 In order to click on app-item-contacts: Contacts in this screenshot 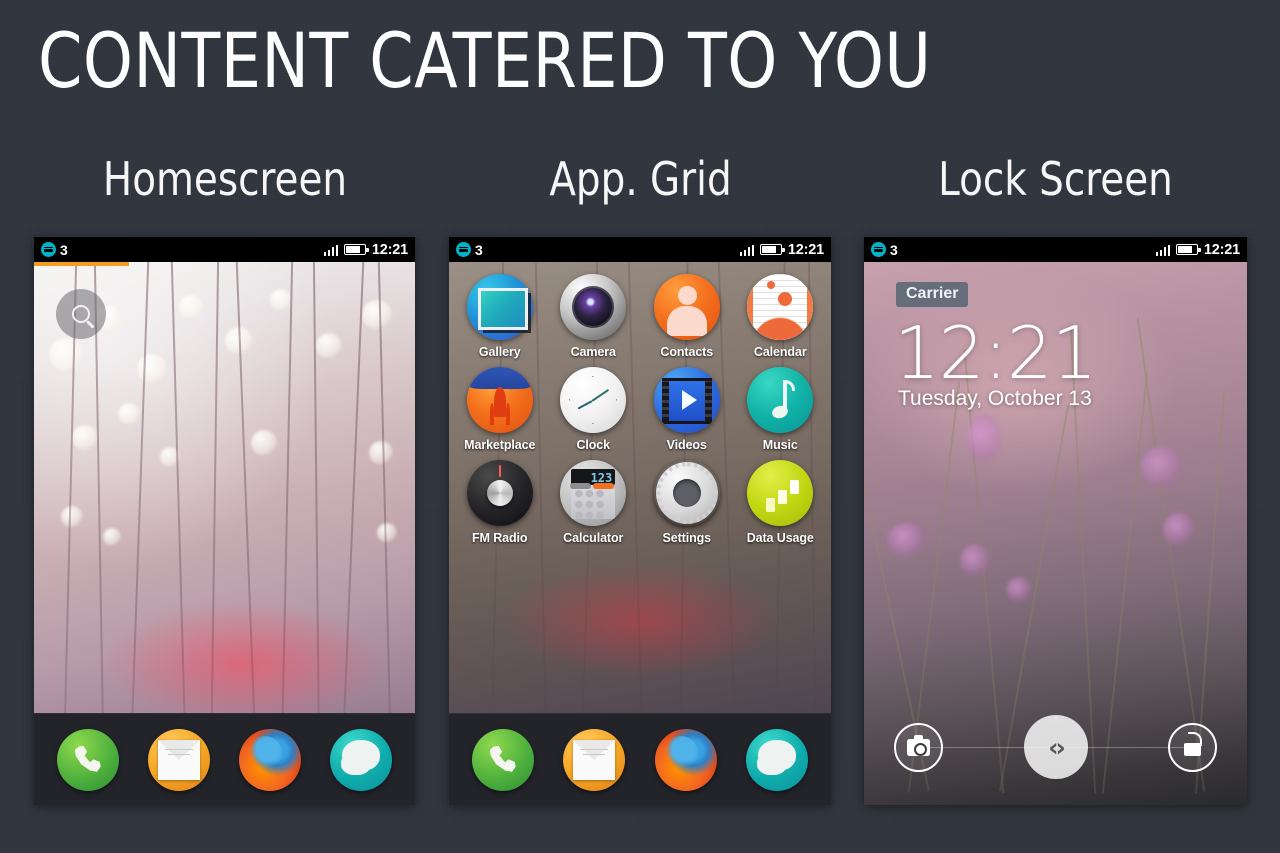, I will do `click(687, 316)`.